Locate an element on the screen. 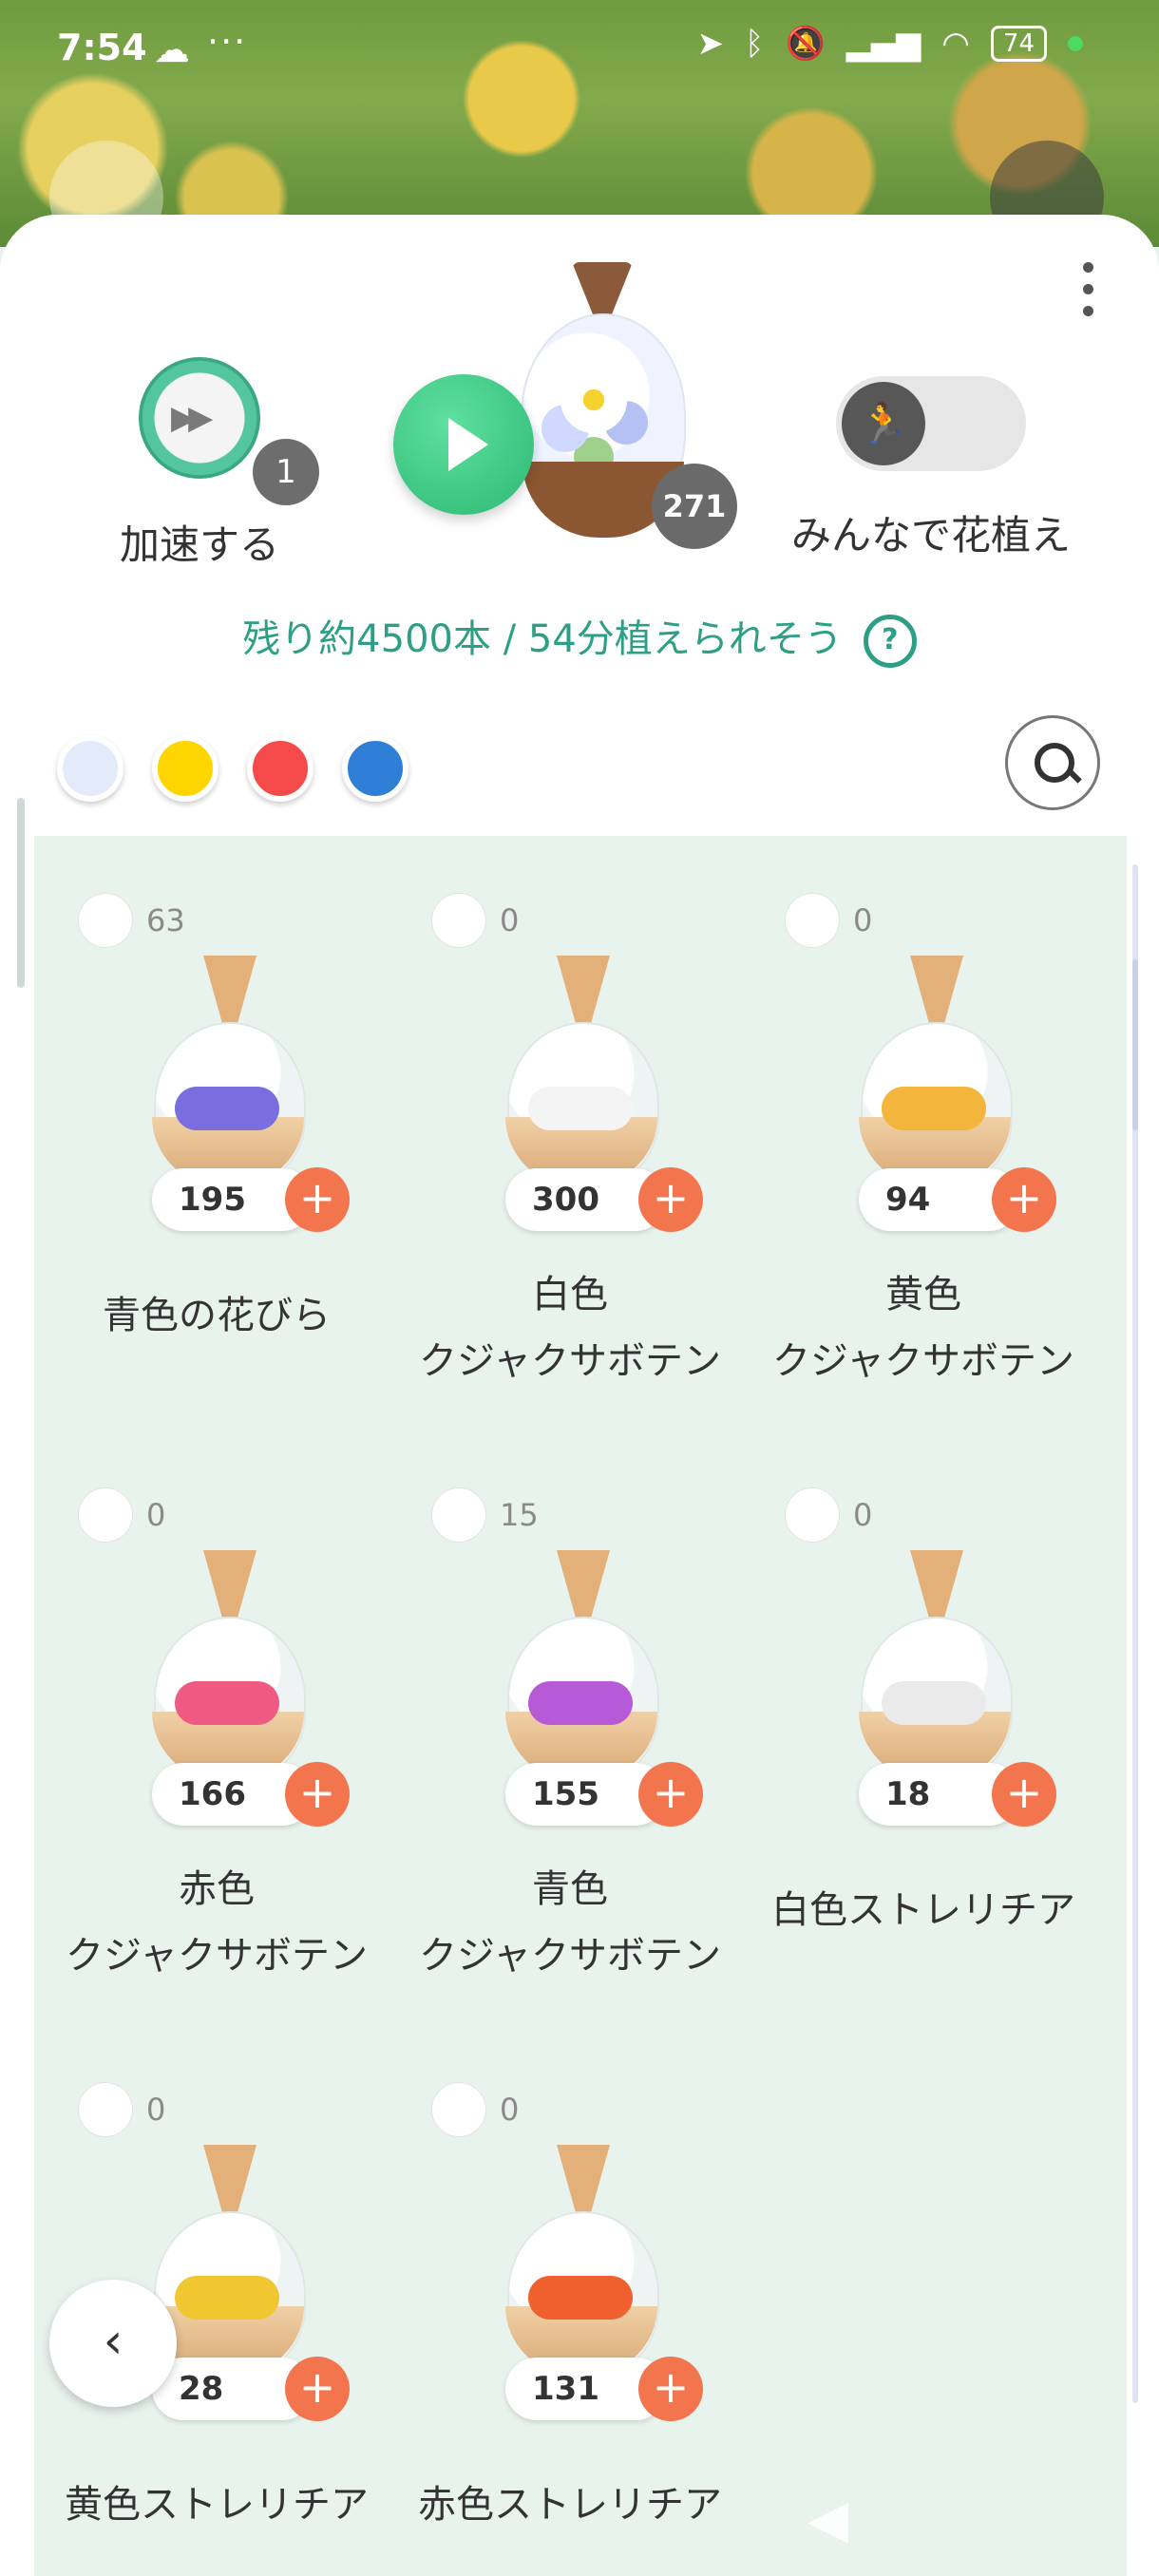  search-icon is located at coordinates (1052, 762).